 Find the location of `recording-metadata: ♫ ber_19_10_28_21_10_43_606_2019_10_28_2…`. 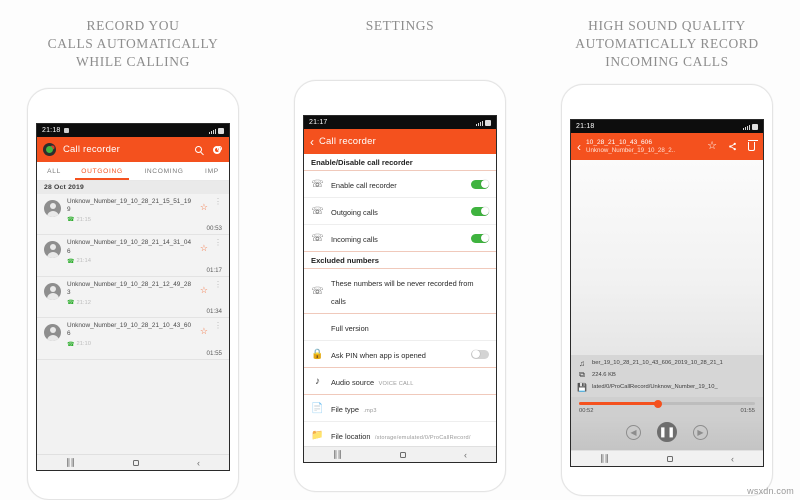

recording-metadata: ♫ ber_19_10_28_21_10_43_606_2019_10_28_2… is located at coordinates (667, 375).